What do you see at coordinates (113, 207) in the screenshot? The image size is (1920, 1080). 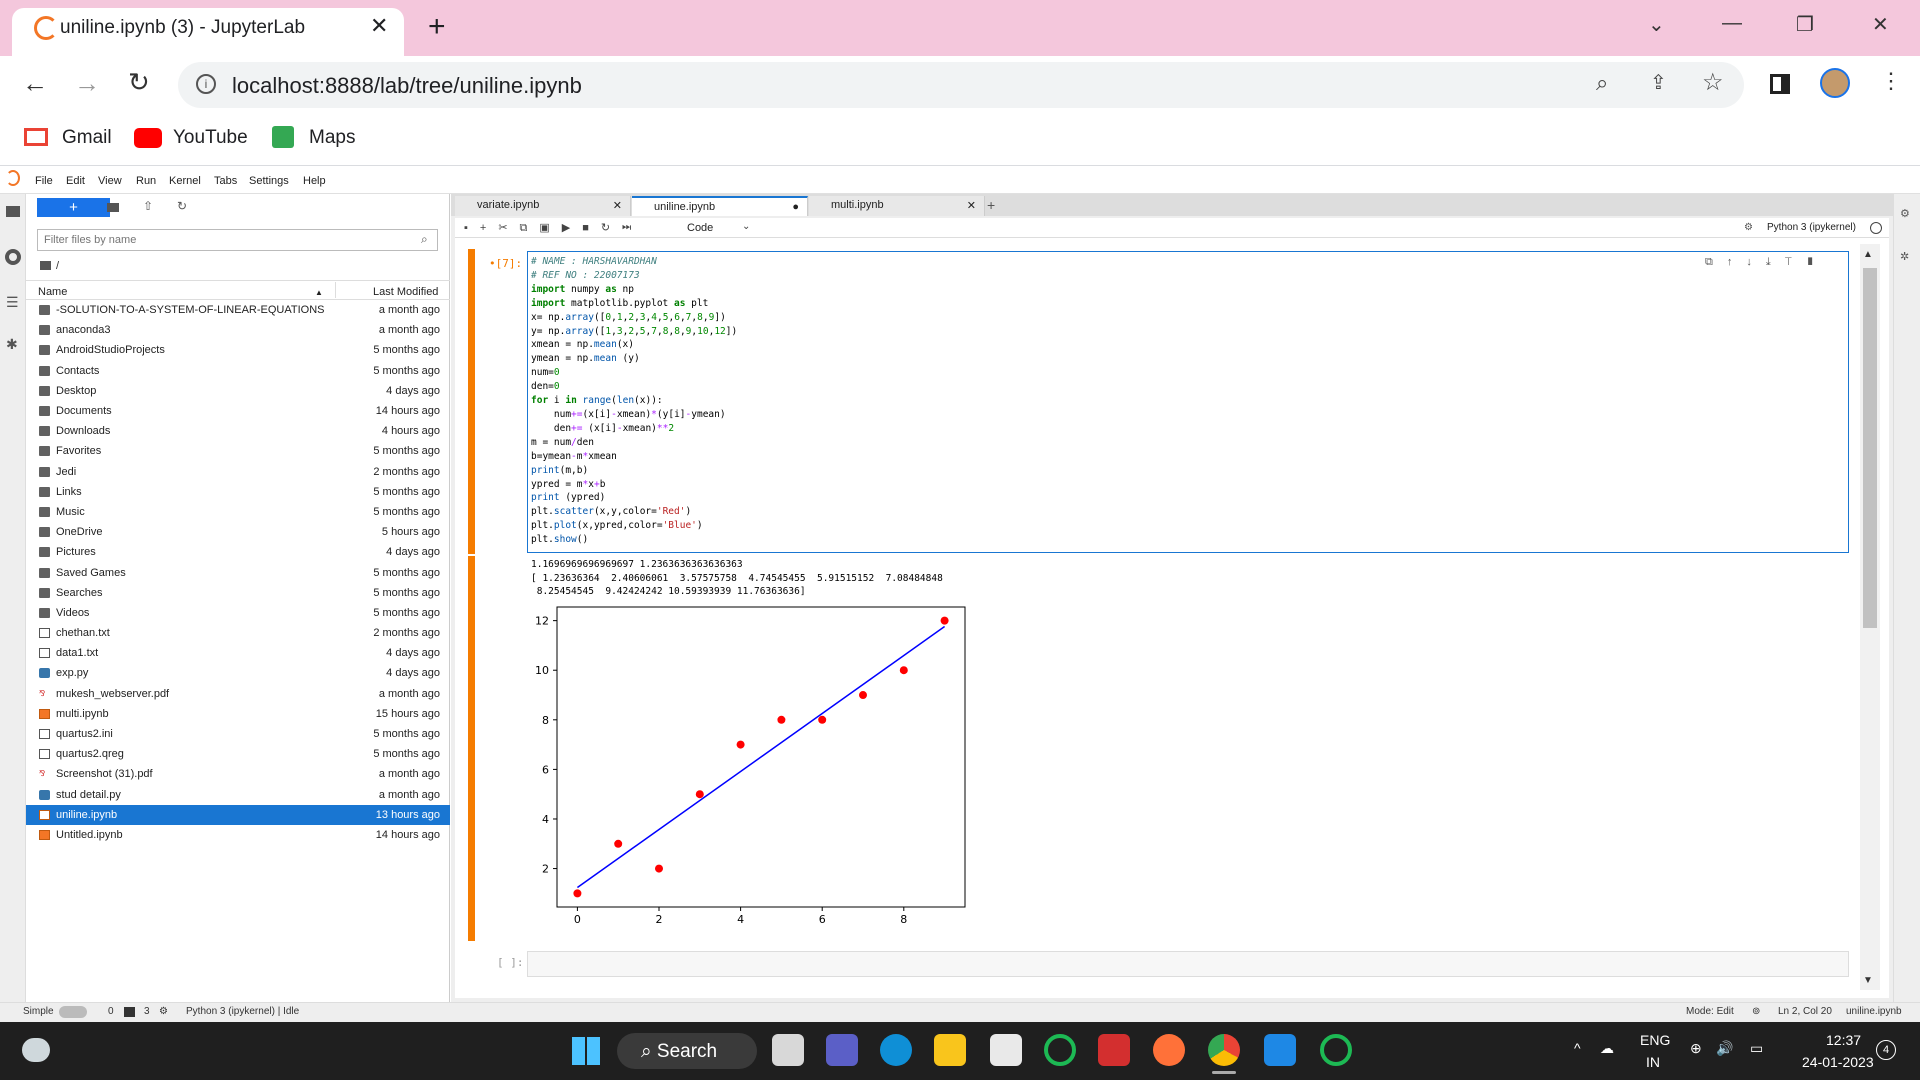 I see `new-folder-icon` at bounding box center [113, 207].